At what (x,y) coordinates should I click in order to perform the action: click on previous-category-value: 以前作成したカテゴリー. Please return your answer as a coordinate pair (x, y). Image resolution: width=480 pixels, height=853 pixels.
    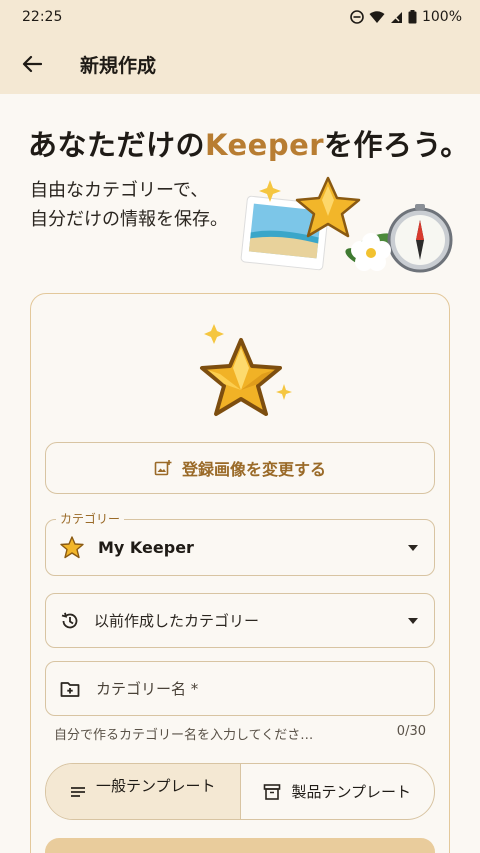
    Looking at the image, I should click on (177, 621).